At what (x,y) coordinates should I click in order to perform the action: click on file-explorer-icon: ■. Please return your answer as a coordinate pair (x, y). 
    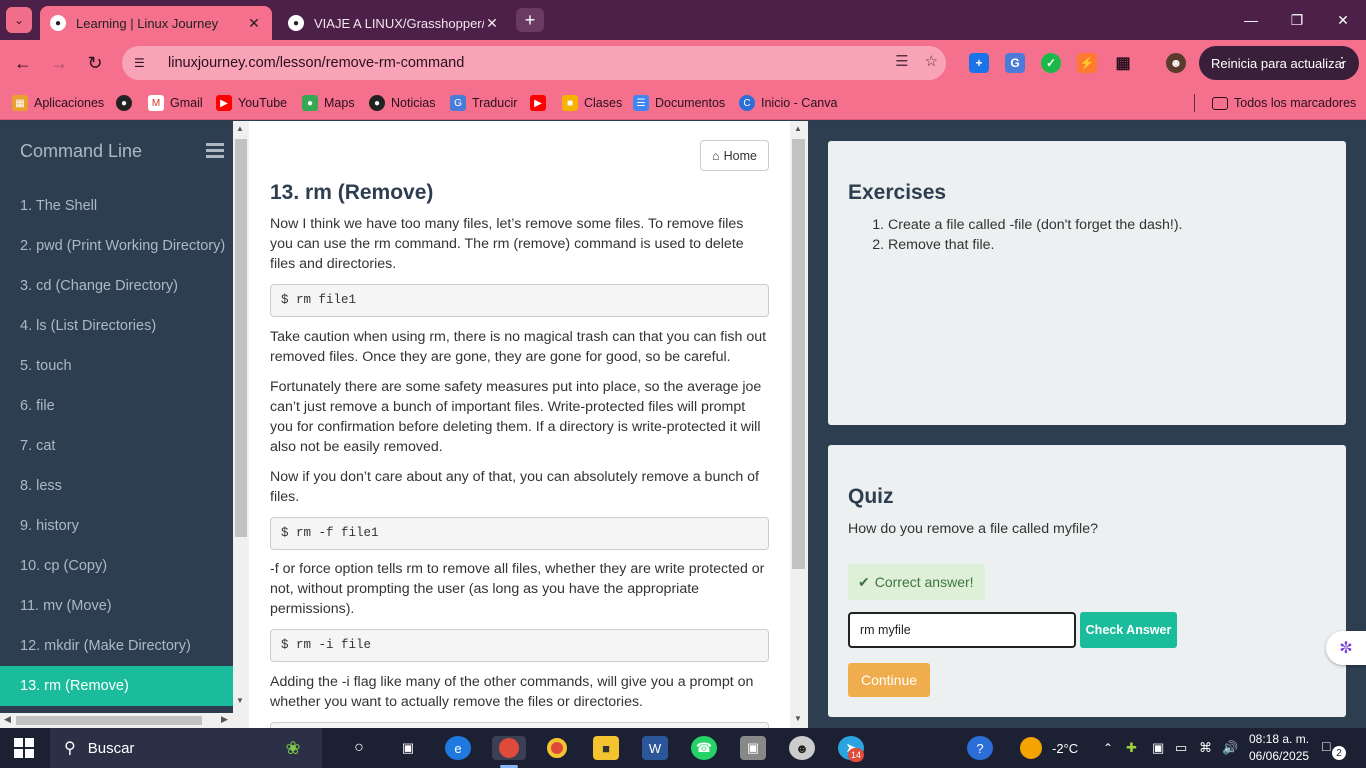
    Looking at the image, I should click on (606, 748).